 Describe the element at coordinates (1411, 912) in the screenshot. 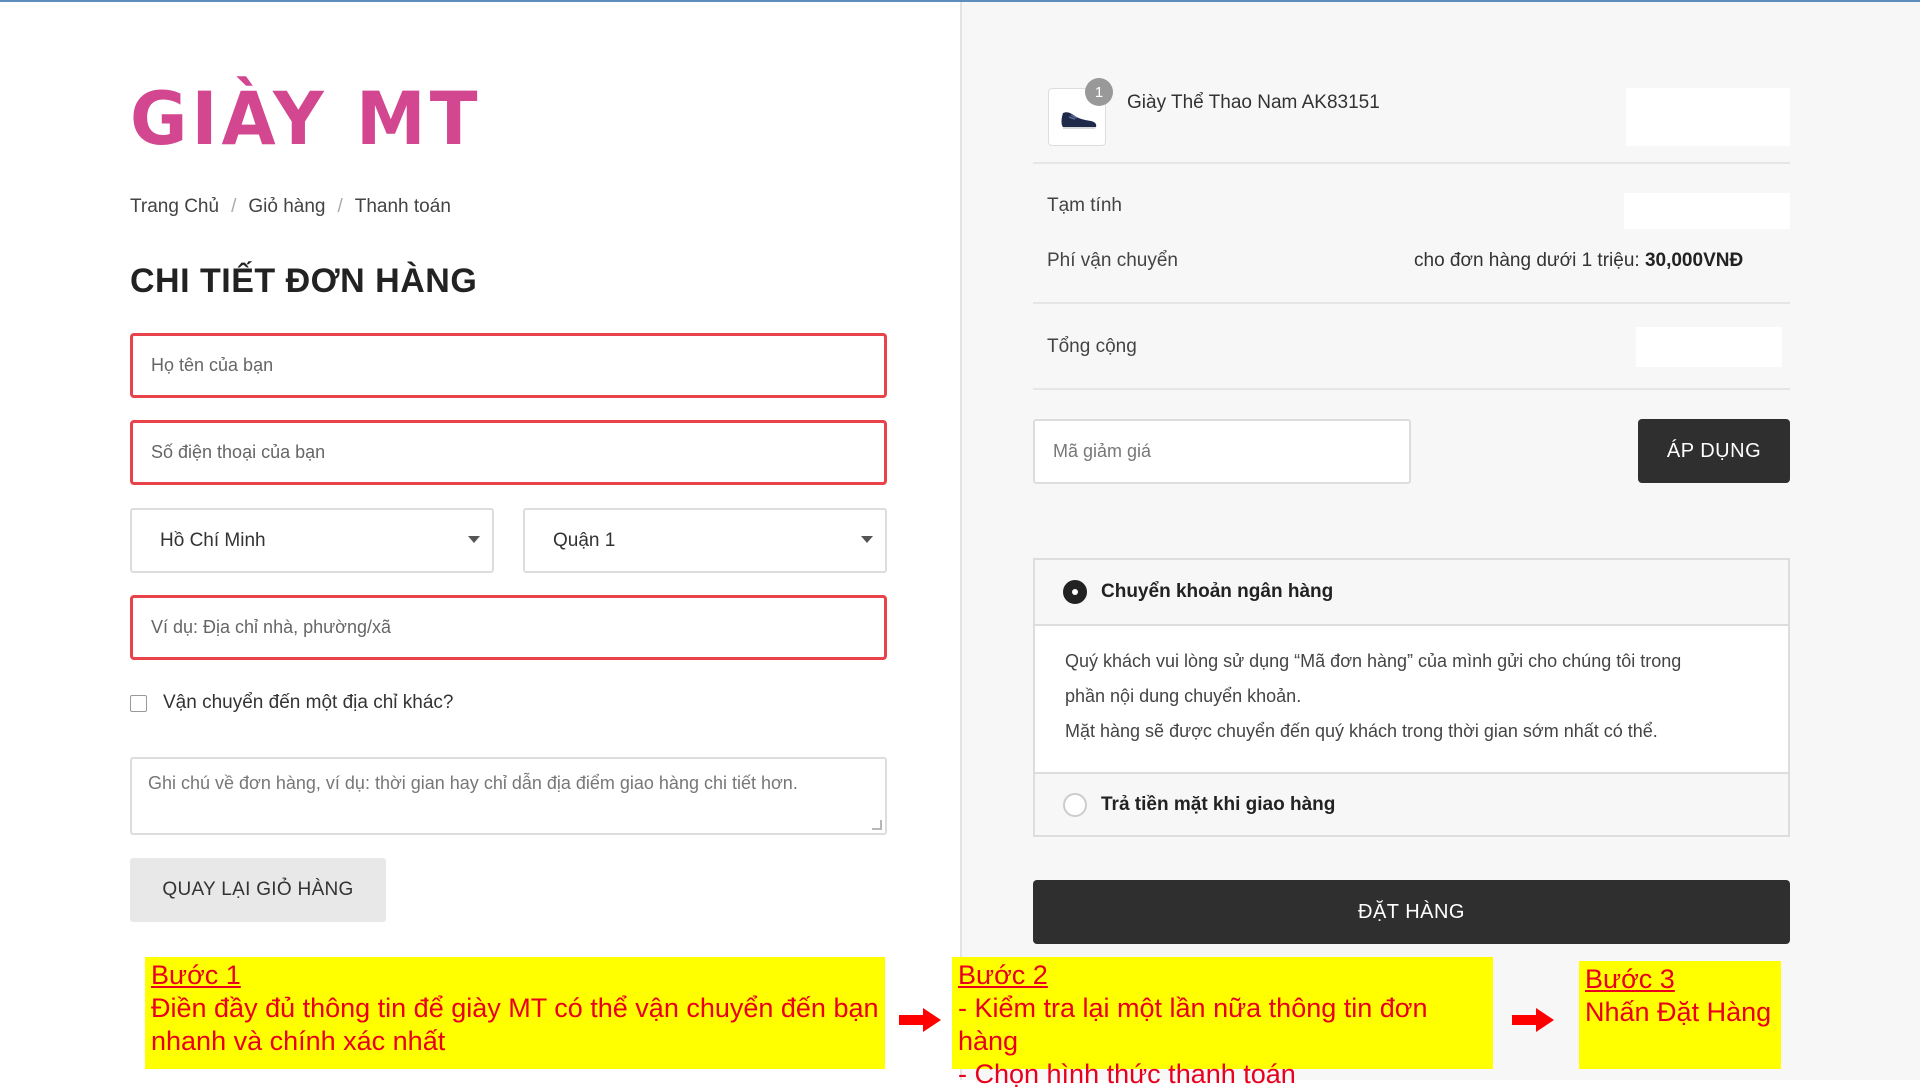

I see `place-order-button: ĐẶT HÀNG` at that location.